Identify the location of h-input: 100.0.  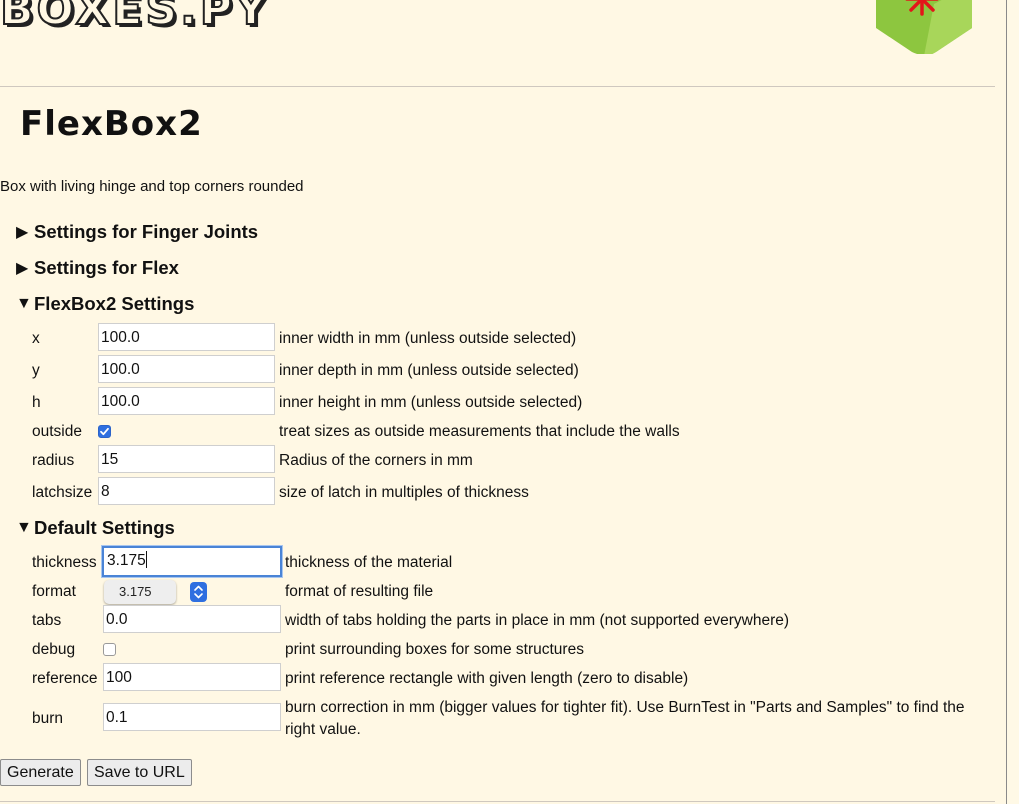
(186, 401).